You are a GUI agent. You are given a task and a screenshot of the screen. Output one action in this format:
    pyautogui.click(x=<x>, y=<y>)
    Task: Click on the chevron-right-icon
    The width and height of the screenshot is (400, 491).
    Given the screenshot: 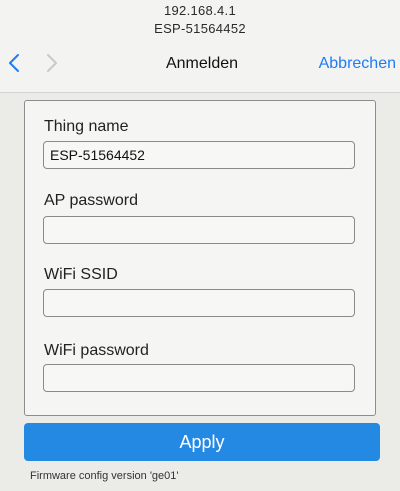 What is the action you would take?
    pyautogui.click(x=52, y=63)
    